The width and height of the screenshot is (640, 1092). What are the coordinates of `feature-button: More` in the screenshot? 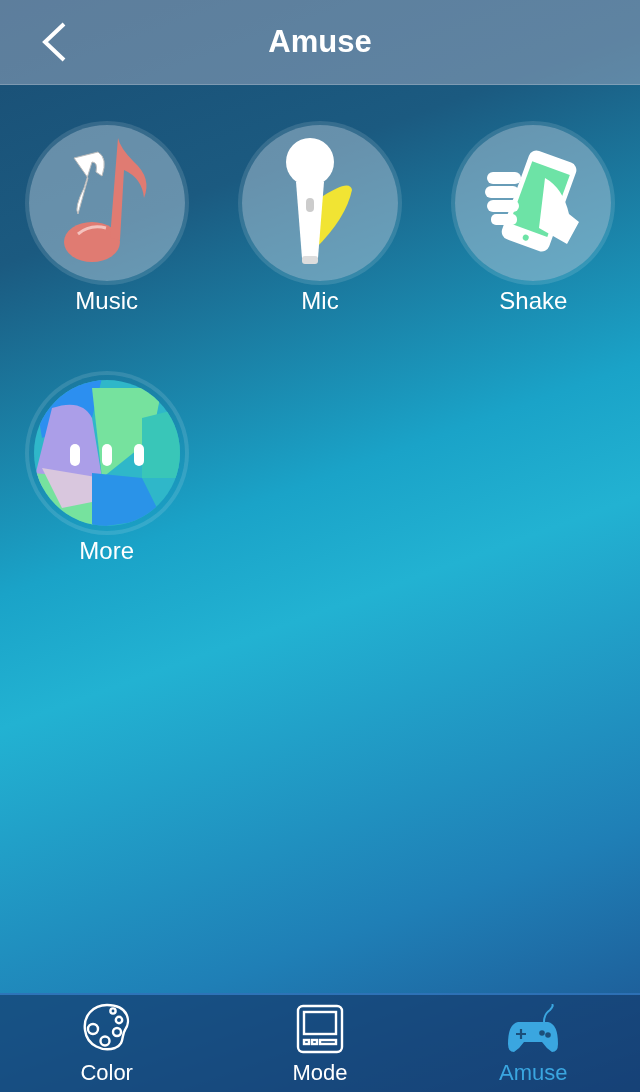 It's located at (106, 500).